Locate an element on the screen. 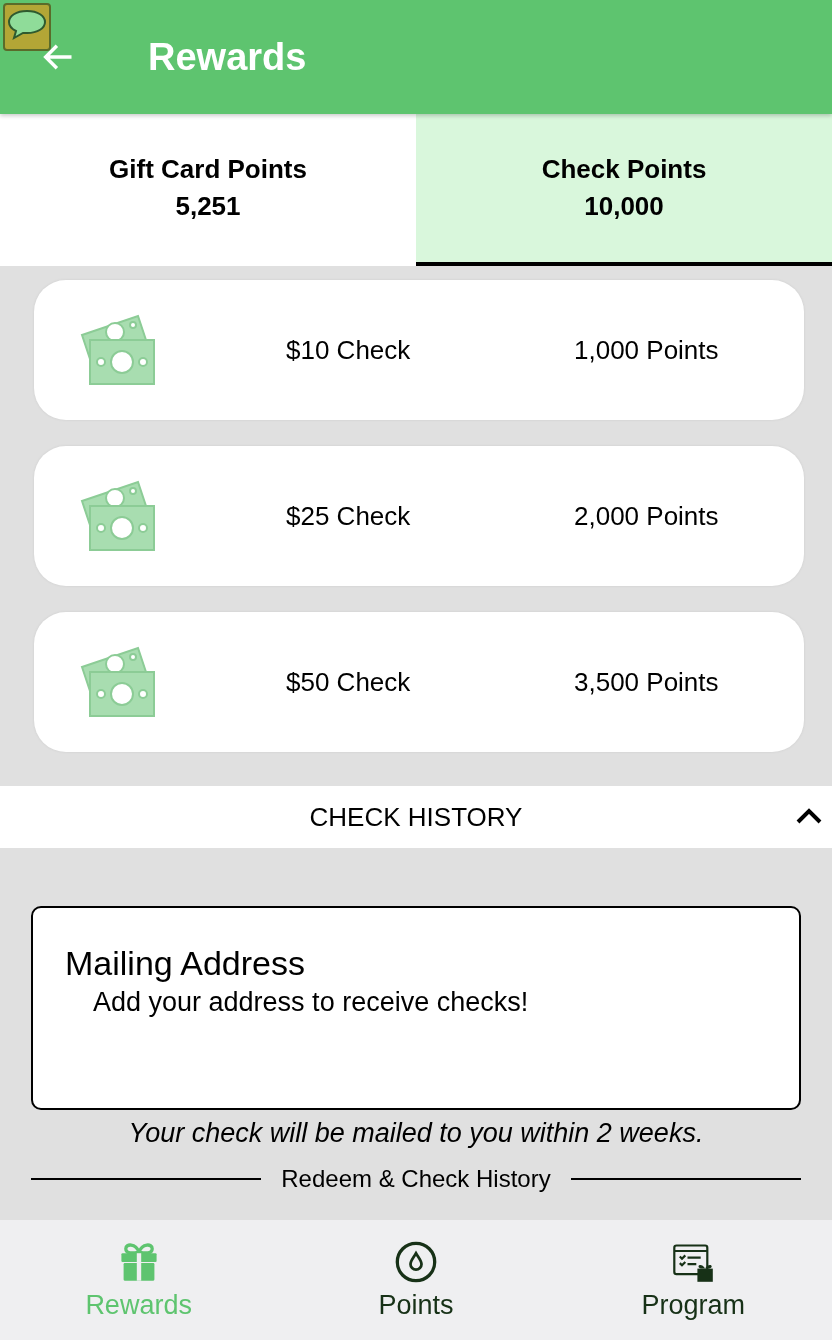 Image resolution: width=832 pixels, height=1340 pixels. points-tab: Gift Card Points 5,251 is located at coordinates (208, 190).